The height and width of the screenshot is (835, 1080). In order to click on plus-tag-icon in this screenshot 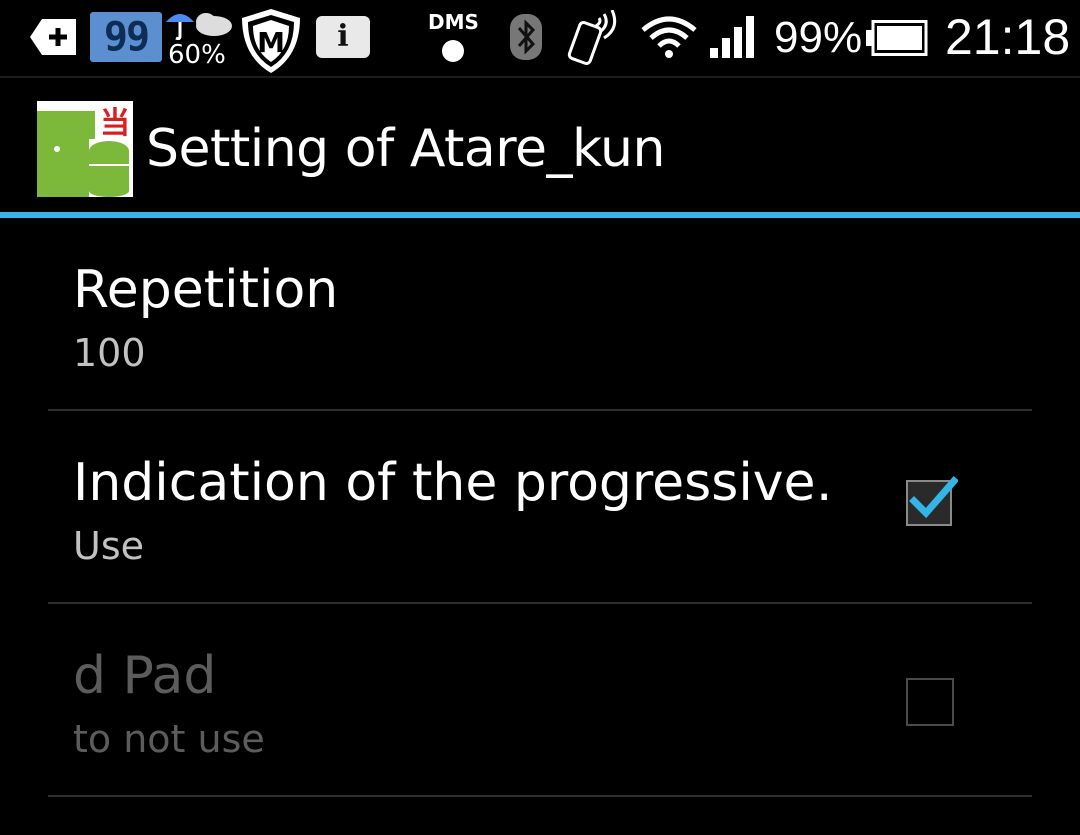, I will do `click(53, 37)`.